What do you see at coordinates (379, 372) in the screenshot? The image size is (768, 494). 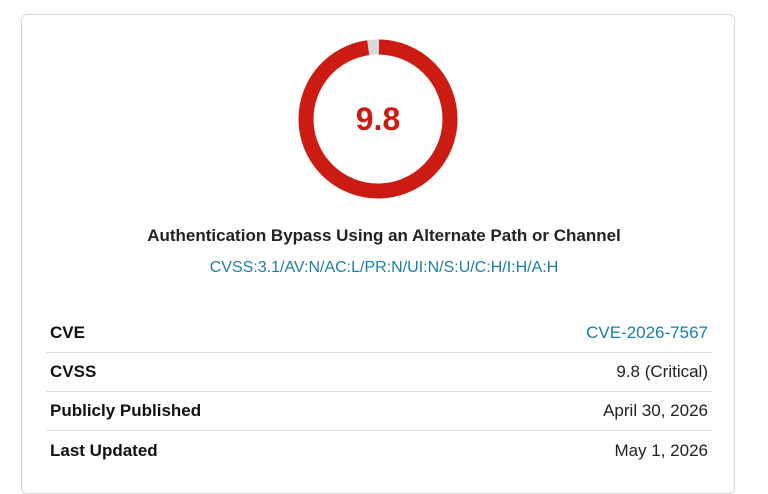 I see `details-row-cvss: CVSS 9.8 (Critical)` at bounding box center [379, 372].